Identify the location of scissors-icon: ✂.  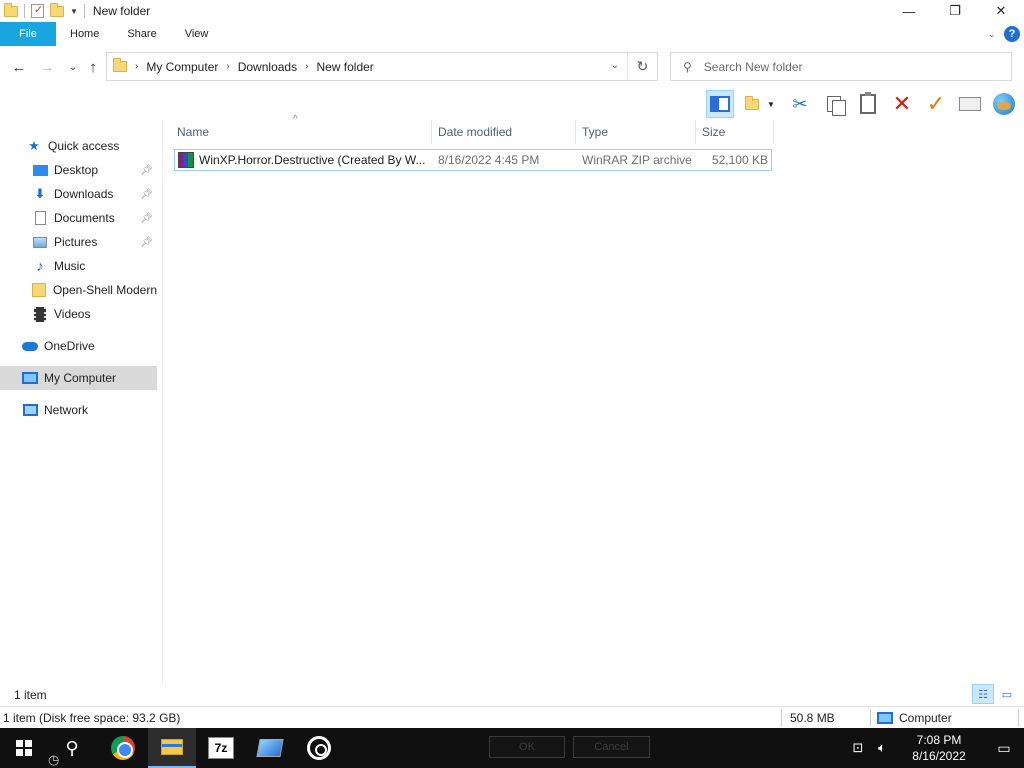
(800, 103).